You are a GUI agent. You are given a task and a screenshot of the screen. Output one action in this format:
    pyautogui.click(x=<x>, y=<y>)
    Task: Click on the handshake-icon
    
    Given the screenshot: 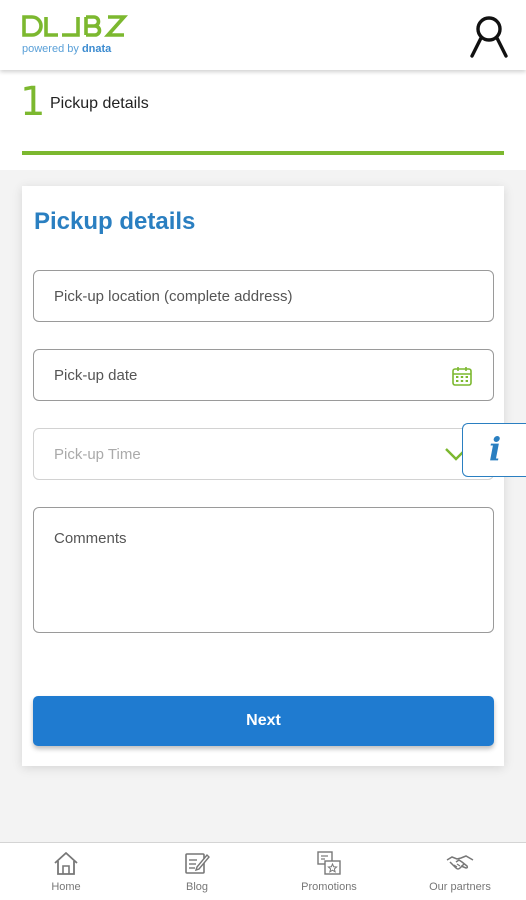 What is the action you would take?
    pyautogui.click(x=460, y=862)
    